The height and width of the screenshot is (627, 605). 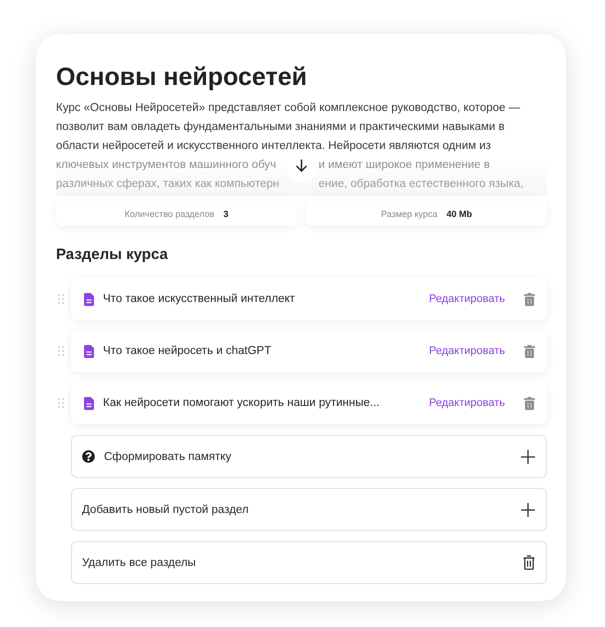 I want to click on section-card: Что такое искусственный интеллект Редактировать, so click(x=309, y=299).